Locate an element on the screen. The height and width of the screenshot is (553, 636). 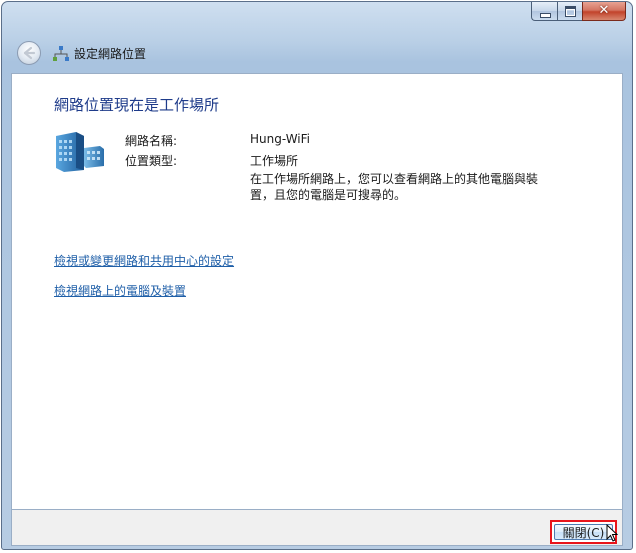
close-button: 關閉(C) is located at coordinates (584, 532).